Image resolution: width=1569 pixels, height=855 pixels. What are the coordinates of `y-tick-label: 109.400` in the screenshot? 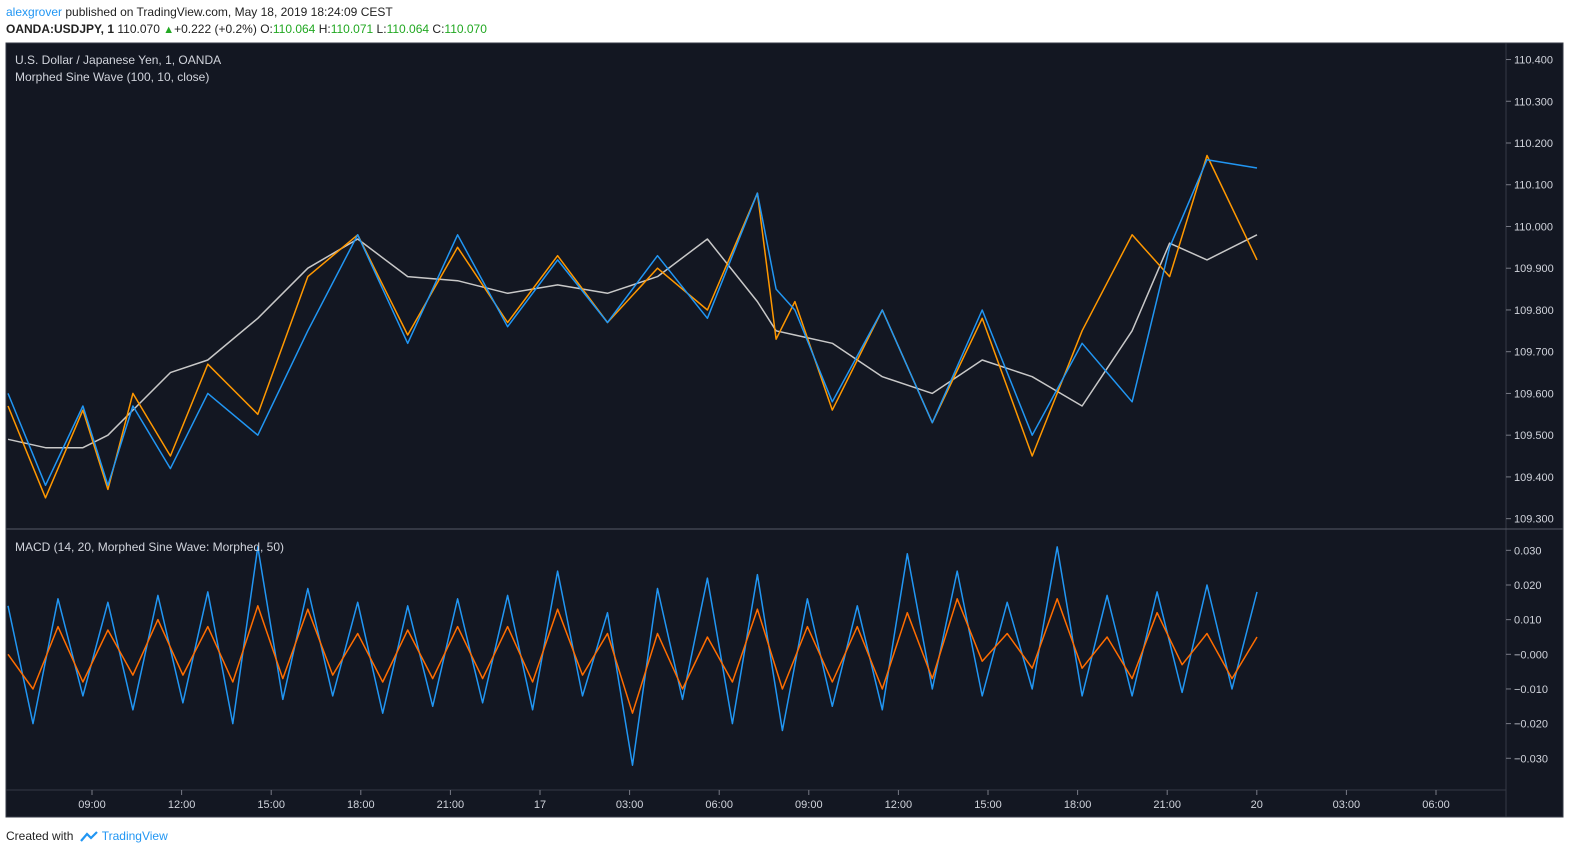 It's located at (1534, 478).